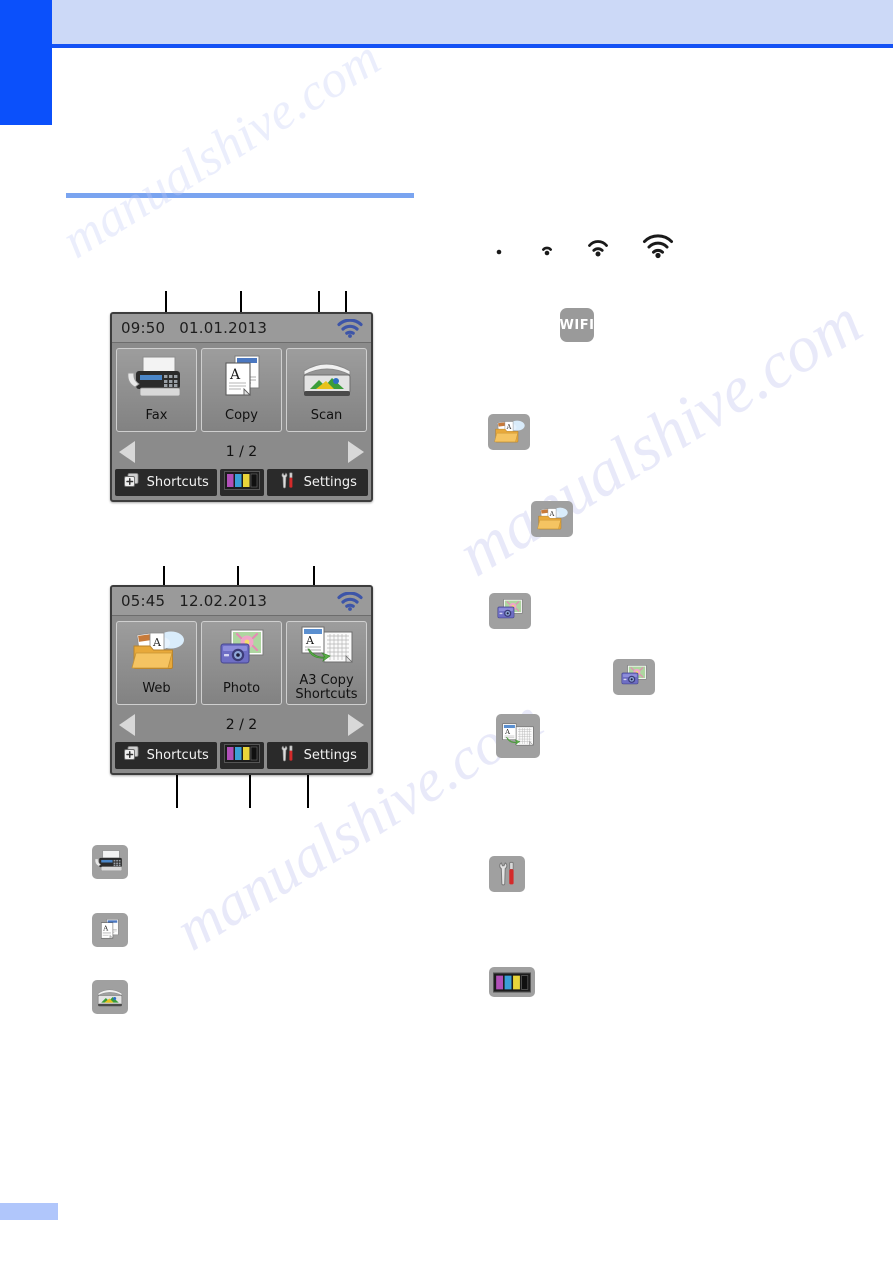 The image size is (893, 1263). I want to click on app-button-photo: Photo, so click(241, 663).